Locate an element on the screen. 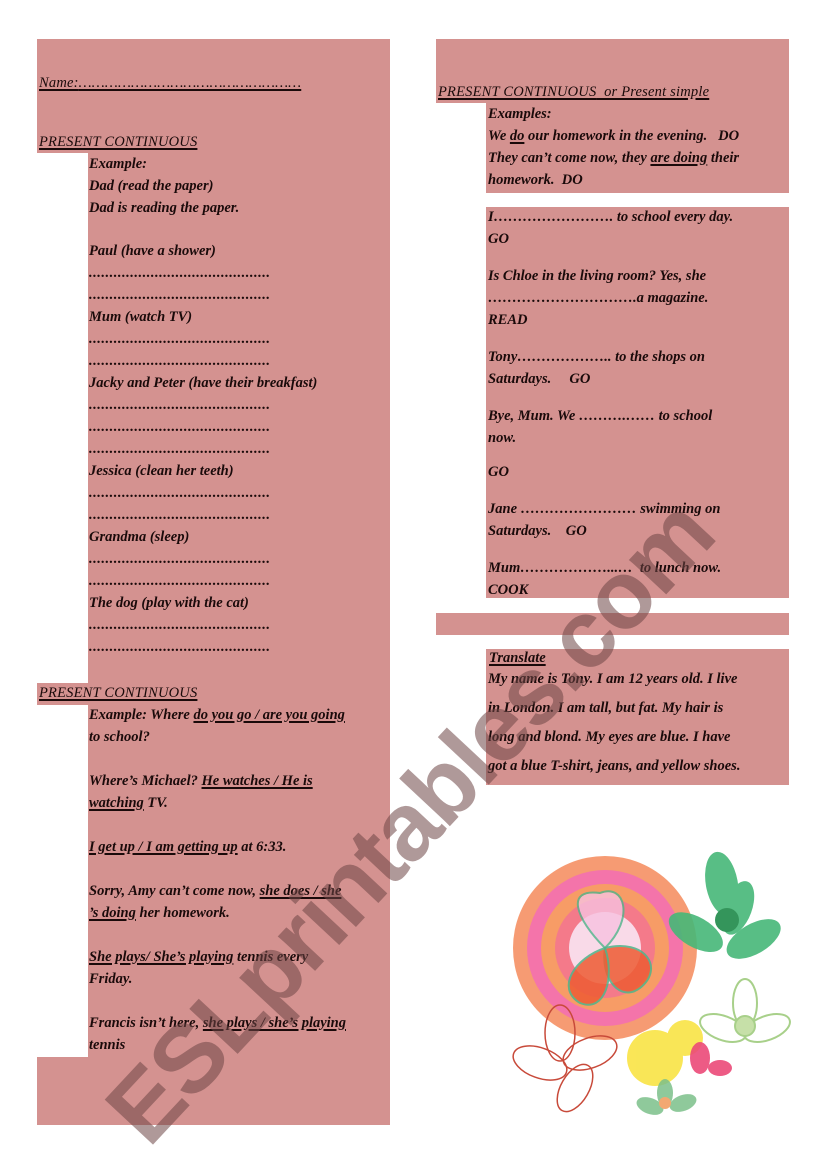 This screenshot has height=1169, width=821. item-get-up: I get up / I am getting up at 6:33. is located at coordinates (188, 847).